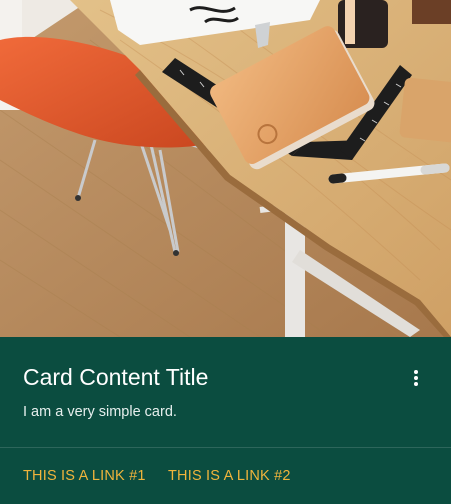  I want to click on more-vert-icon, so click(416, 377).